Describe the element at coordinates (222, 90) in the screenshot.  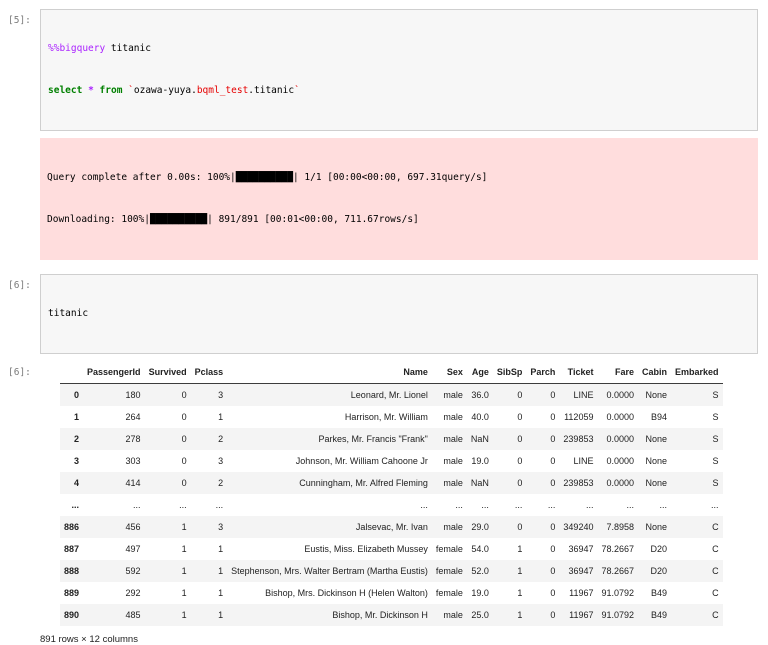
I see `code-token: bqml_test` at that location.